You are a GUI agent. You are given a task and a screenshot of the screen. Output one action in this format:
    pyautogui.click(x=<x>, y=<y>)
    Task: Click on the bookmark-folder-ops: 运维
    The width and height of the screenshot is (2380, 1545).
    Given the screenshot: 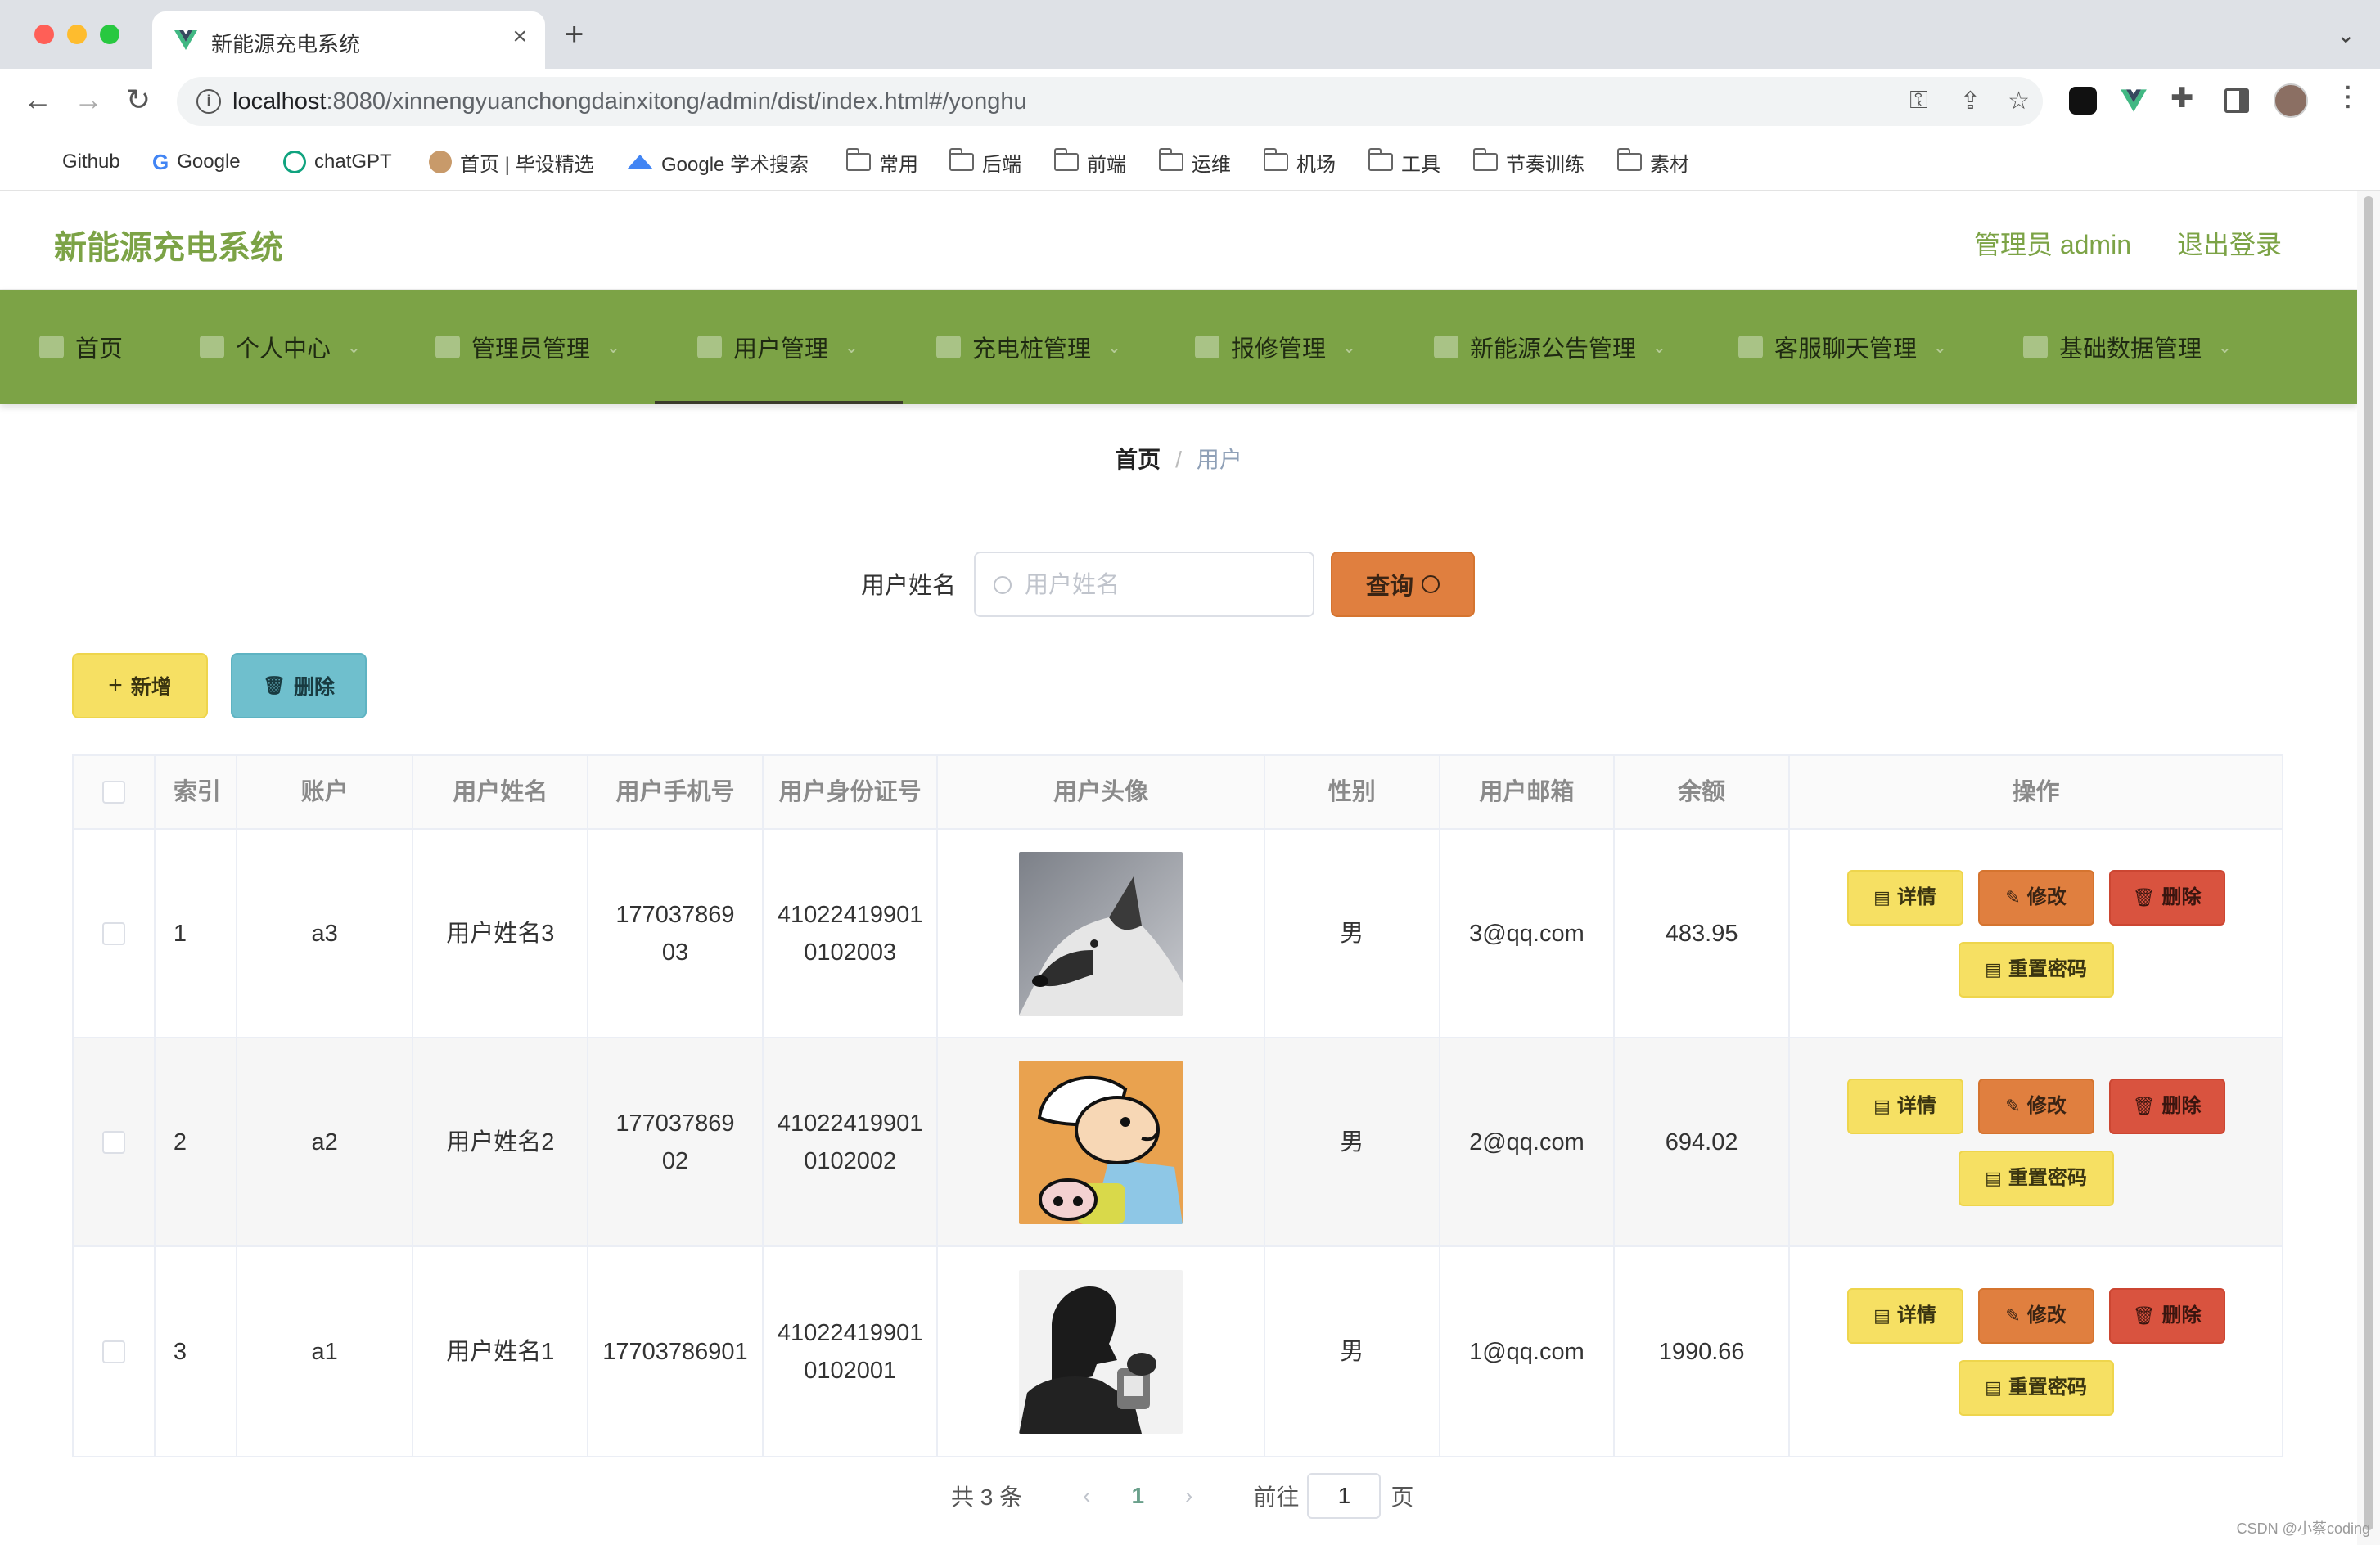 What is the action you would take?
    pyautogui.click(x=1195, y=162)
    